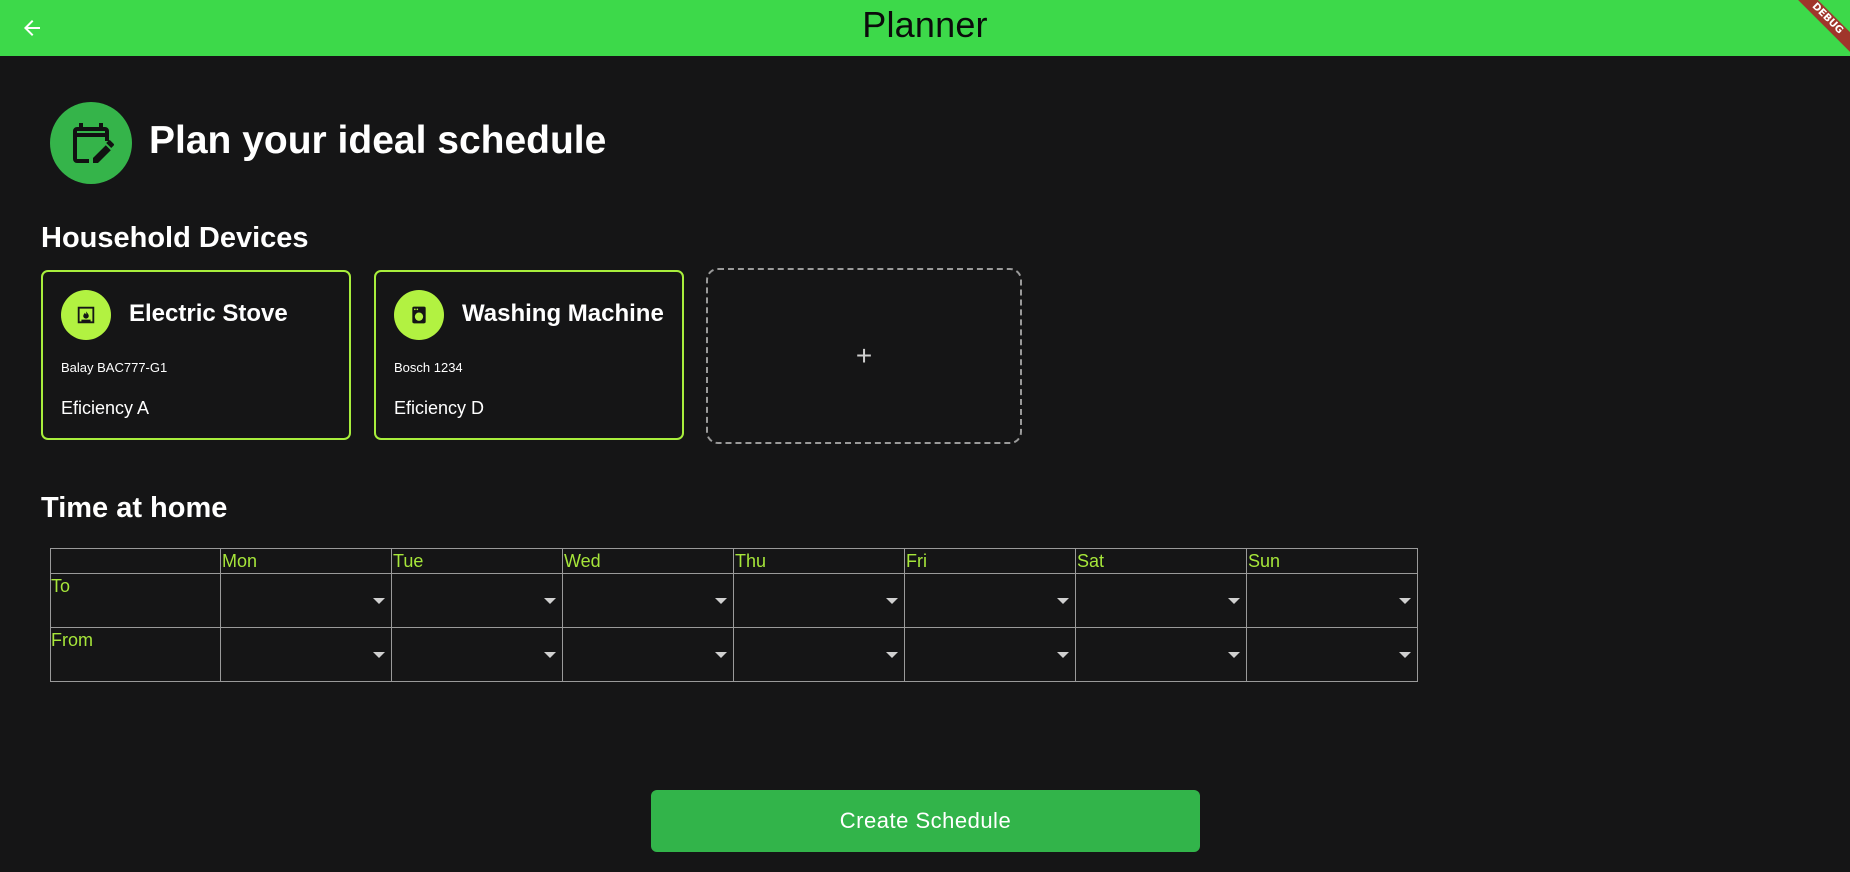 The height and width of the screenshot is (872, 1850). I want to click on from-row: From, so click(734, 654).